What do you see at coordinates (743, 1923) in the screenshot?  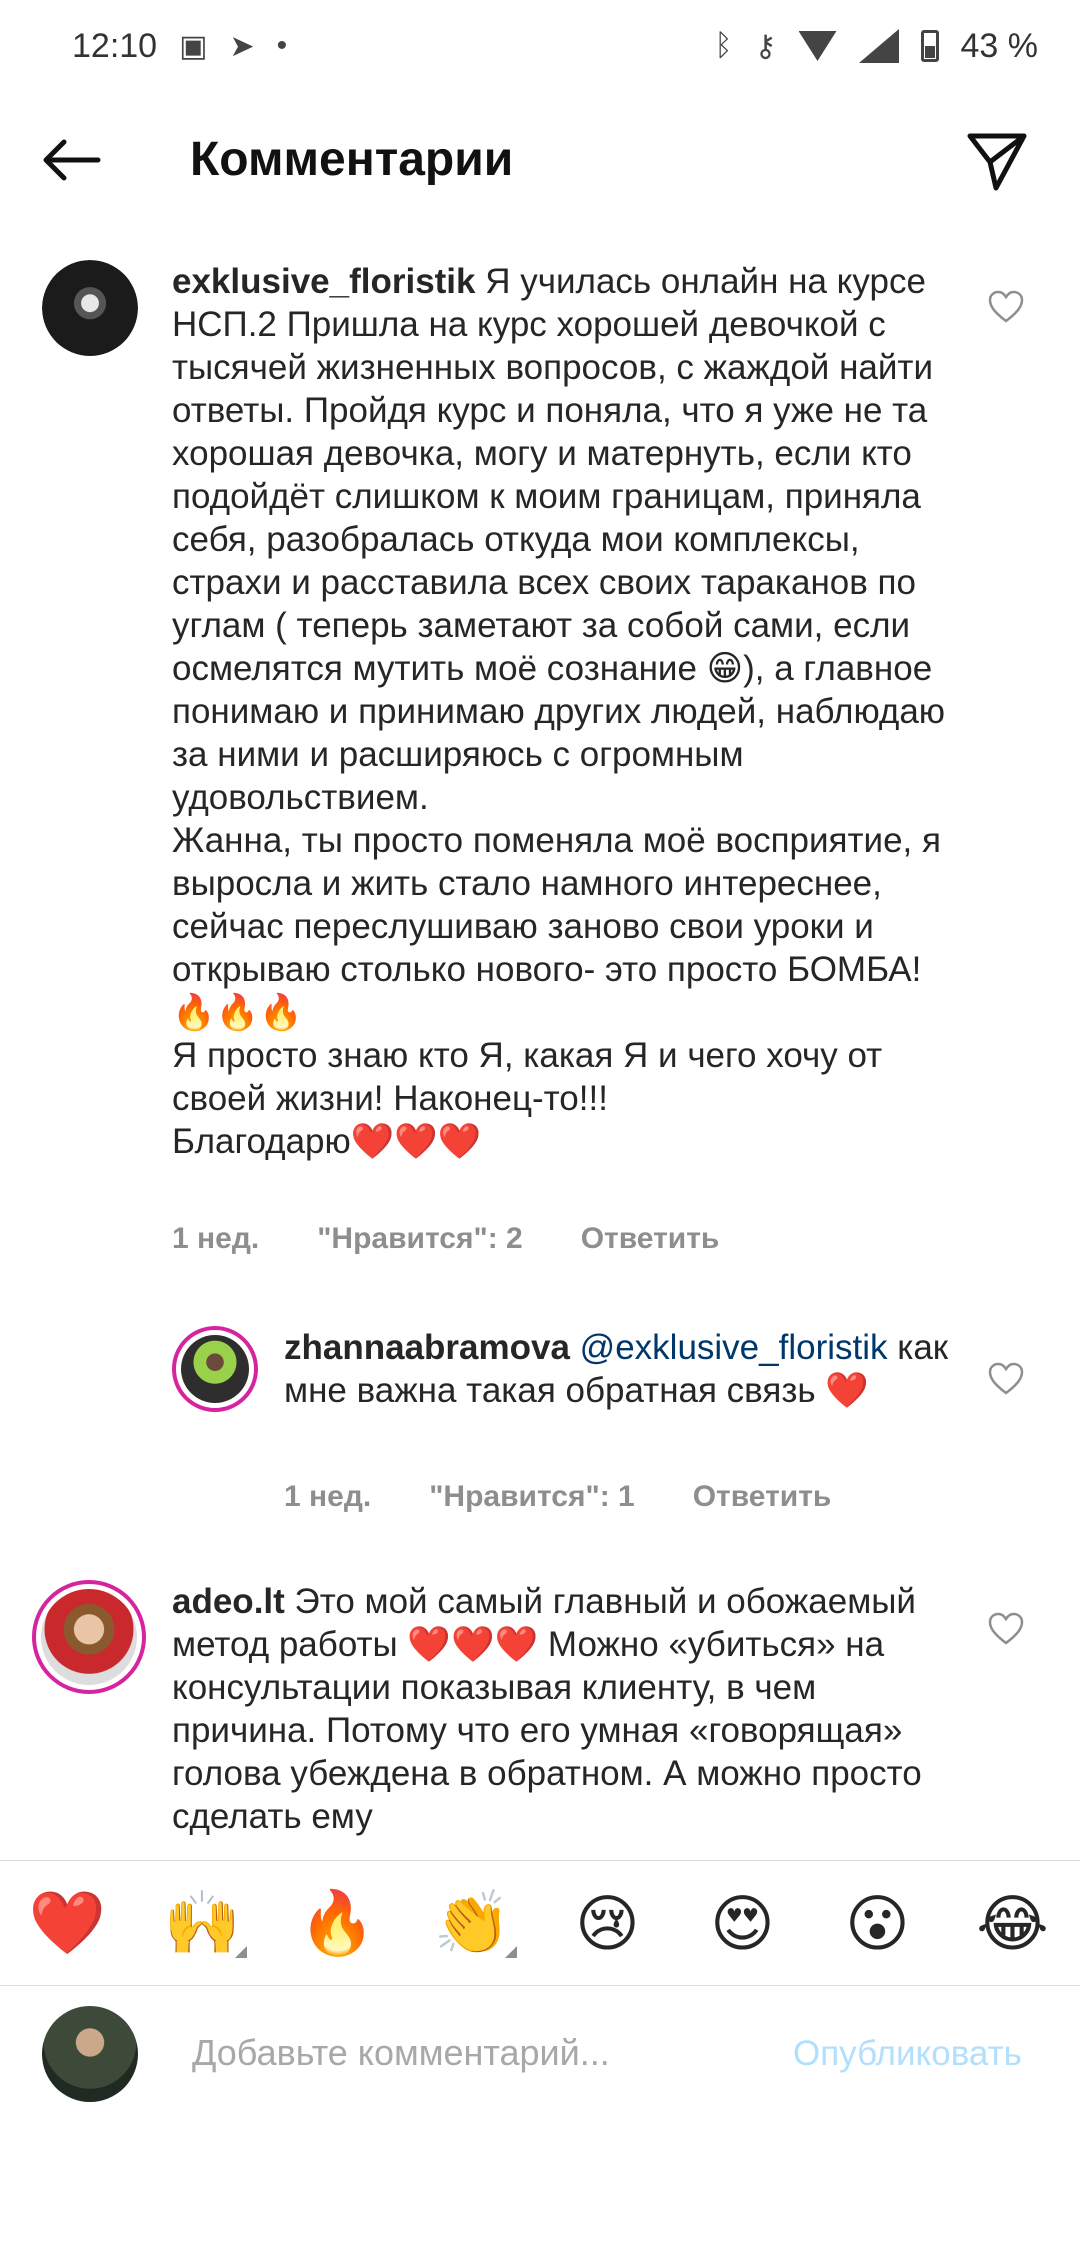 I see `emoji-heart-eyes-button: 😍` at bounding box center [743, 1923].